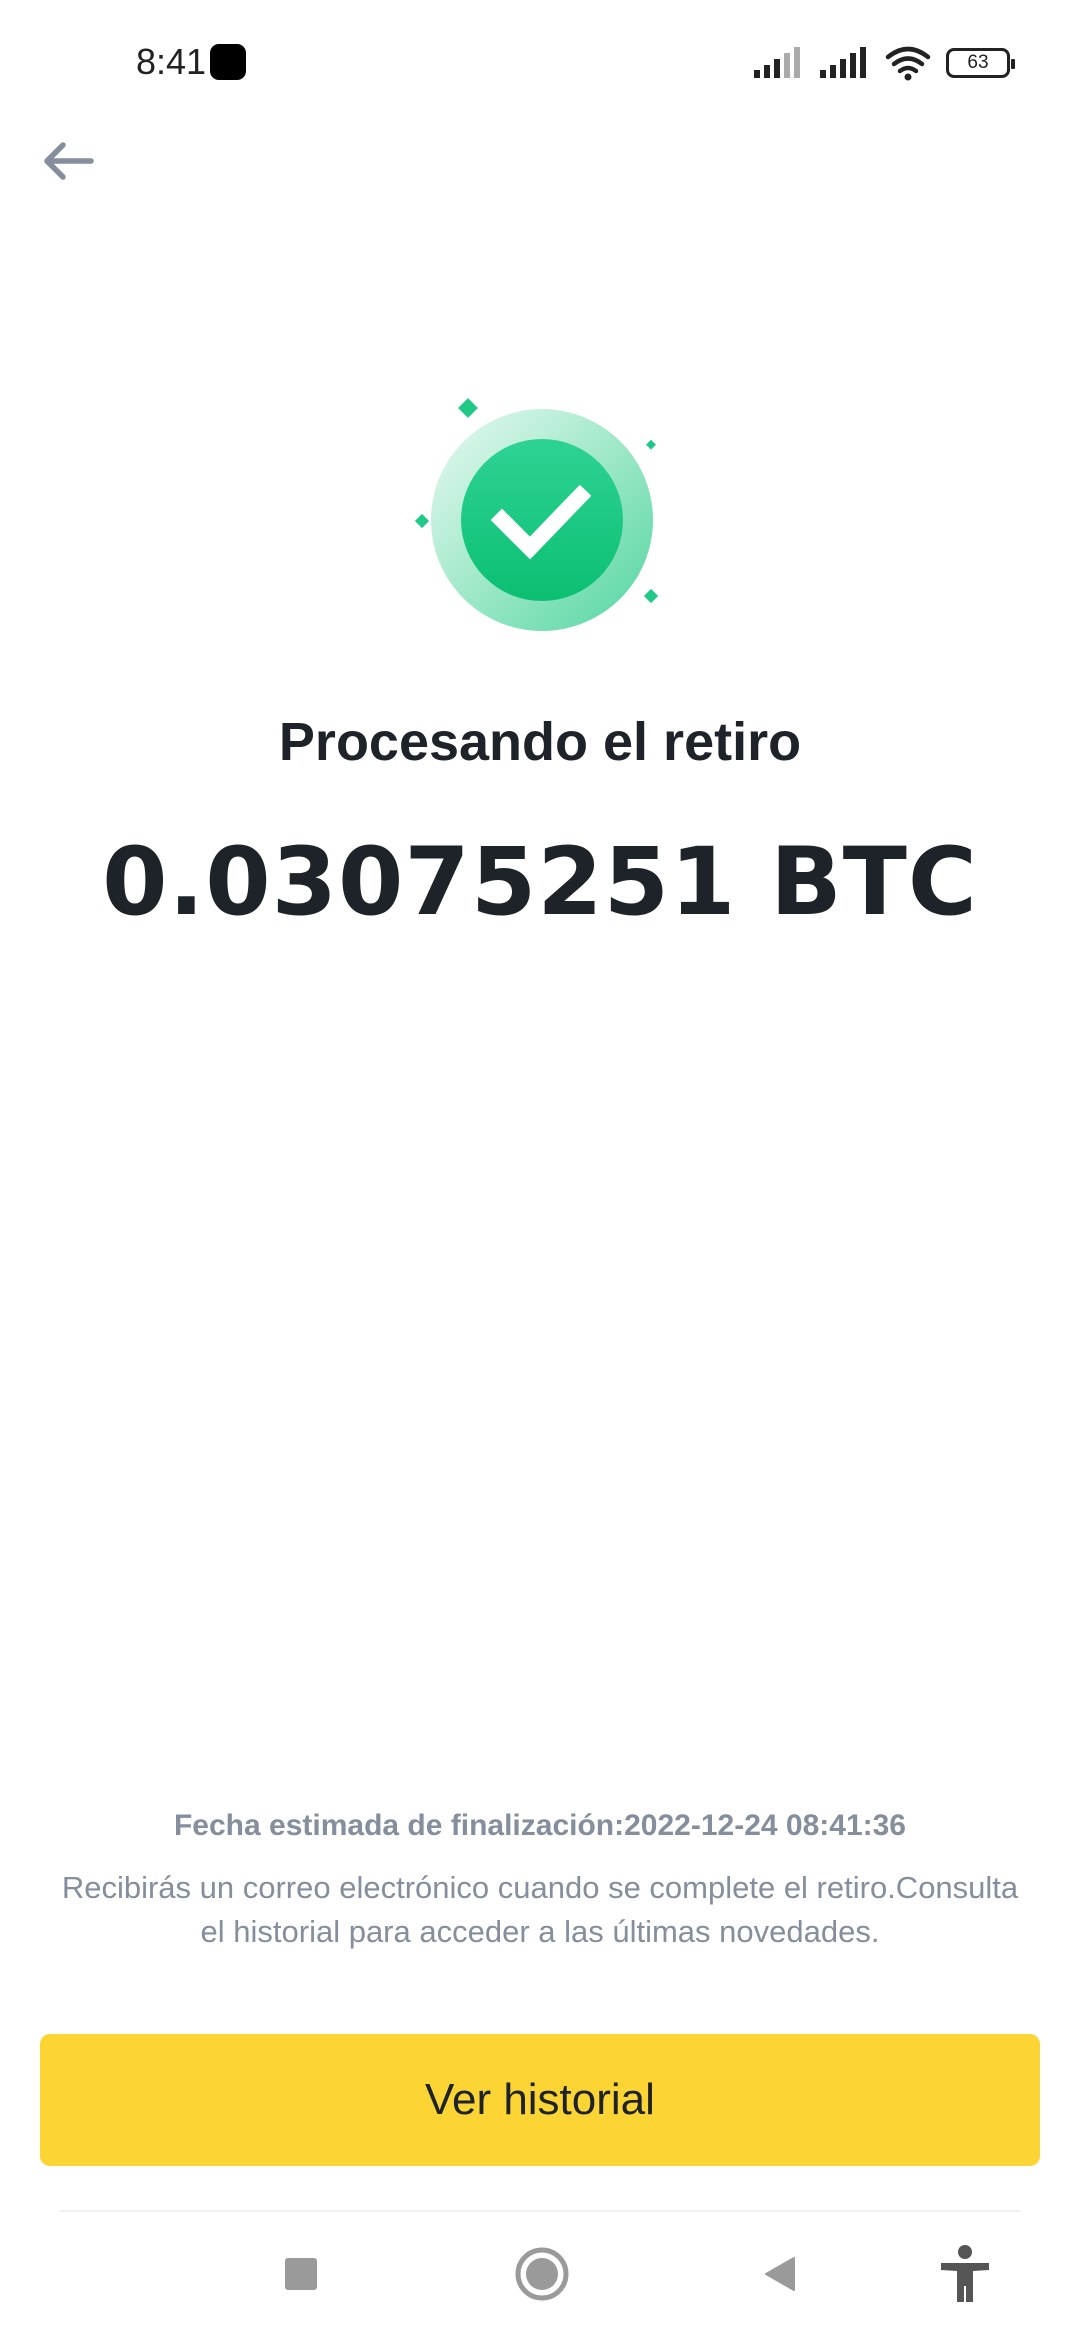  I want to click on status-bar: 8:41 63, so click(540, 64).